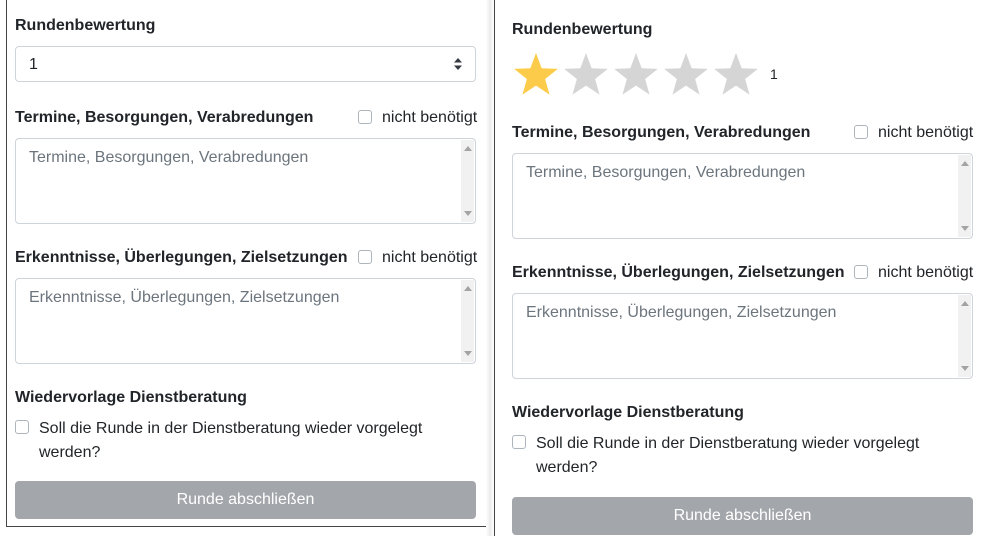  What do you see at coordinates (774, 74) in the screenshot?
I see `rating-value: 1` at bounding box center [774, 74].